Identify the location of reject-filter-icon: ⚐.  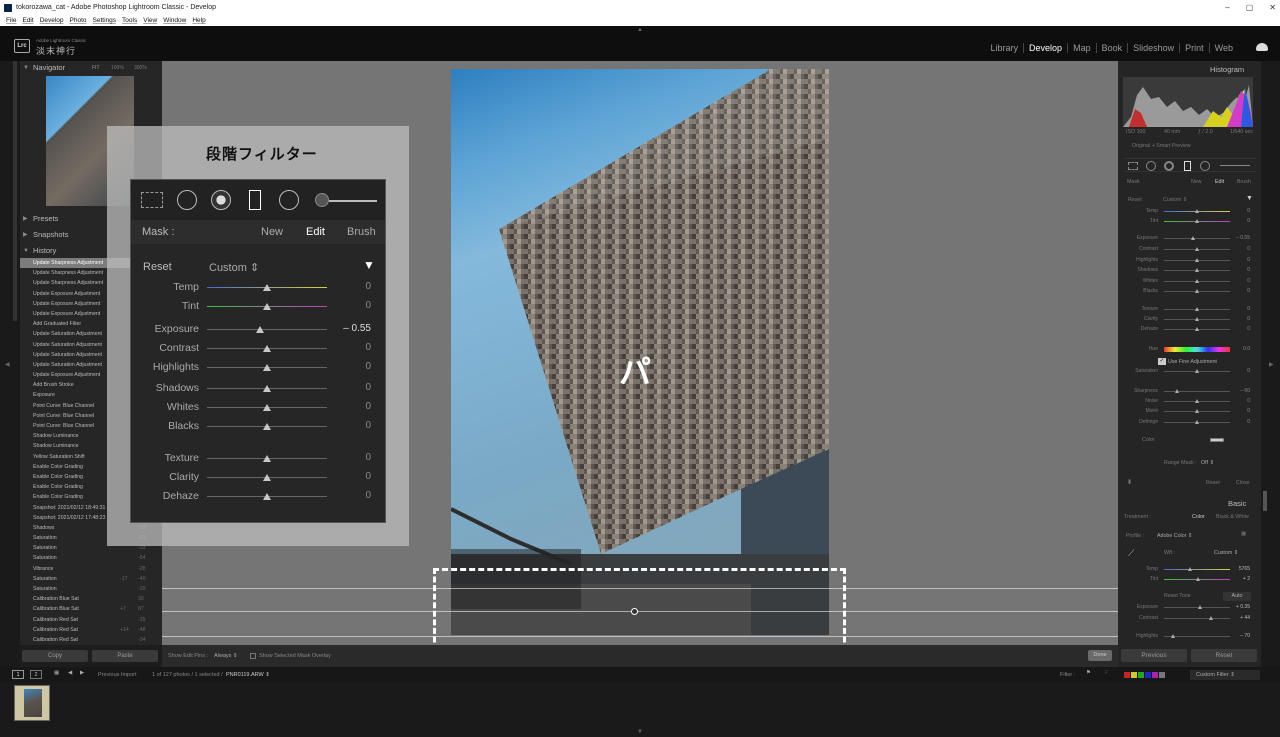
(1106, 673).